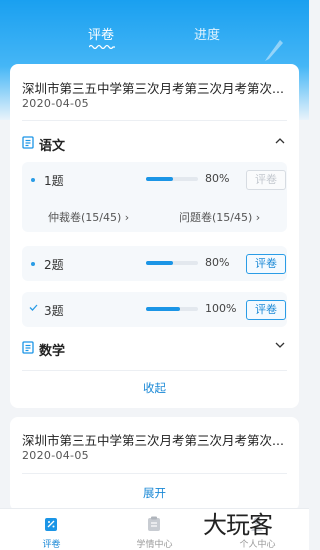 This screenshot has width=320, height=550. I want to click on subject-header-chinese: 语文, so click(154, 144).